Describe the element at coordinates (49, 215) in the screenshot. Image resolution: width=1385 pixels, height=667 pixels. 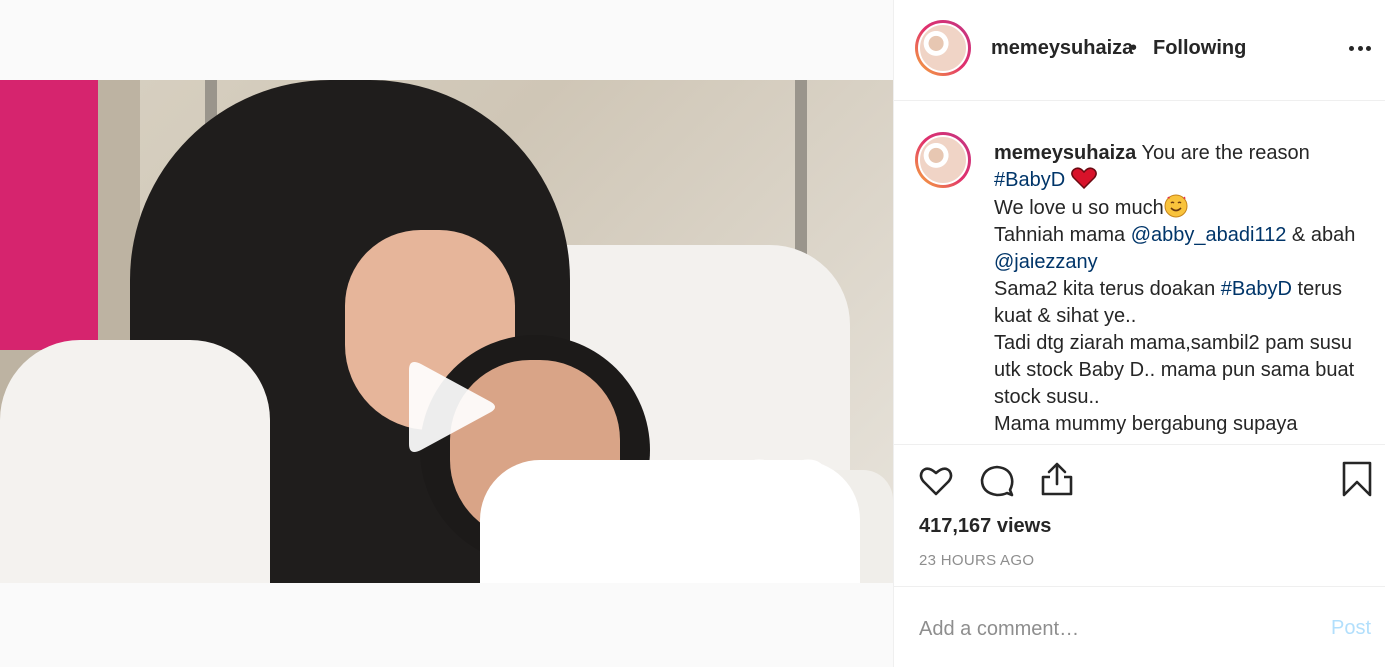
I see `video-banner` at that location.